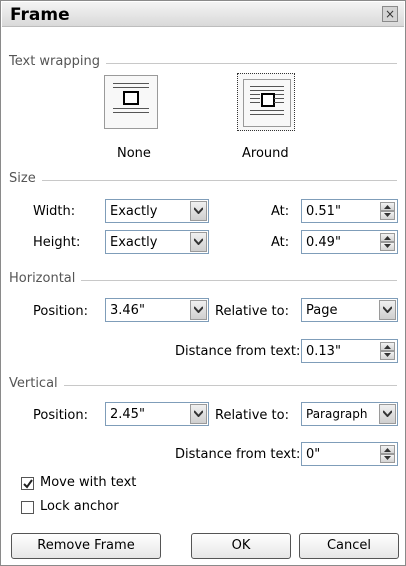 The image size is (406, 566). I want to click on close-icon: ×, so click(390, 14).